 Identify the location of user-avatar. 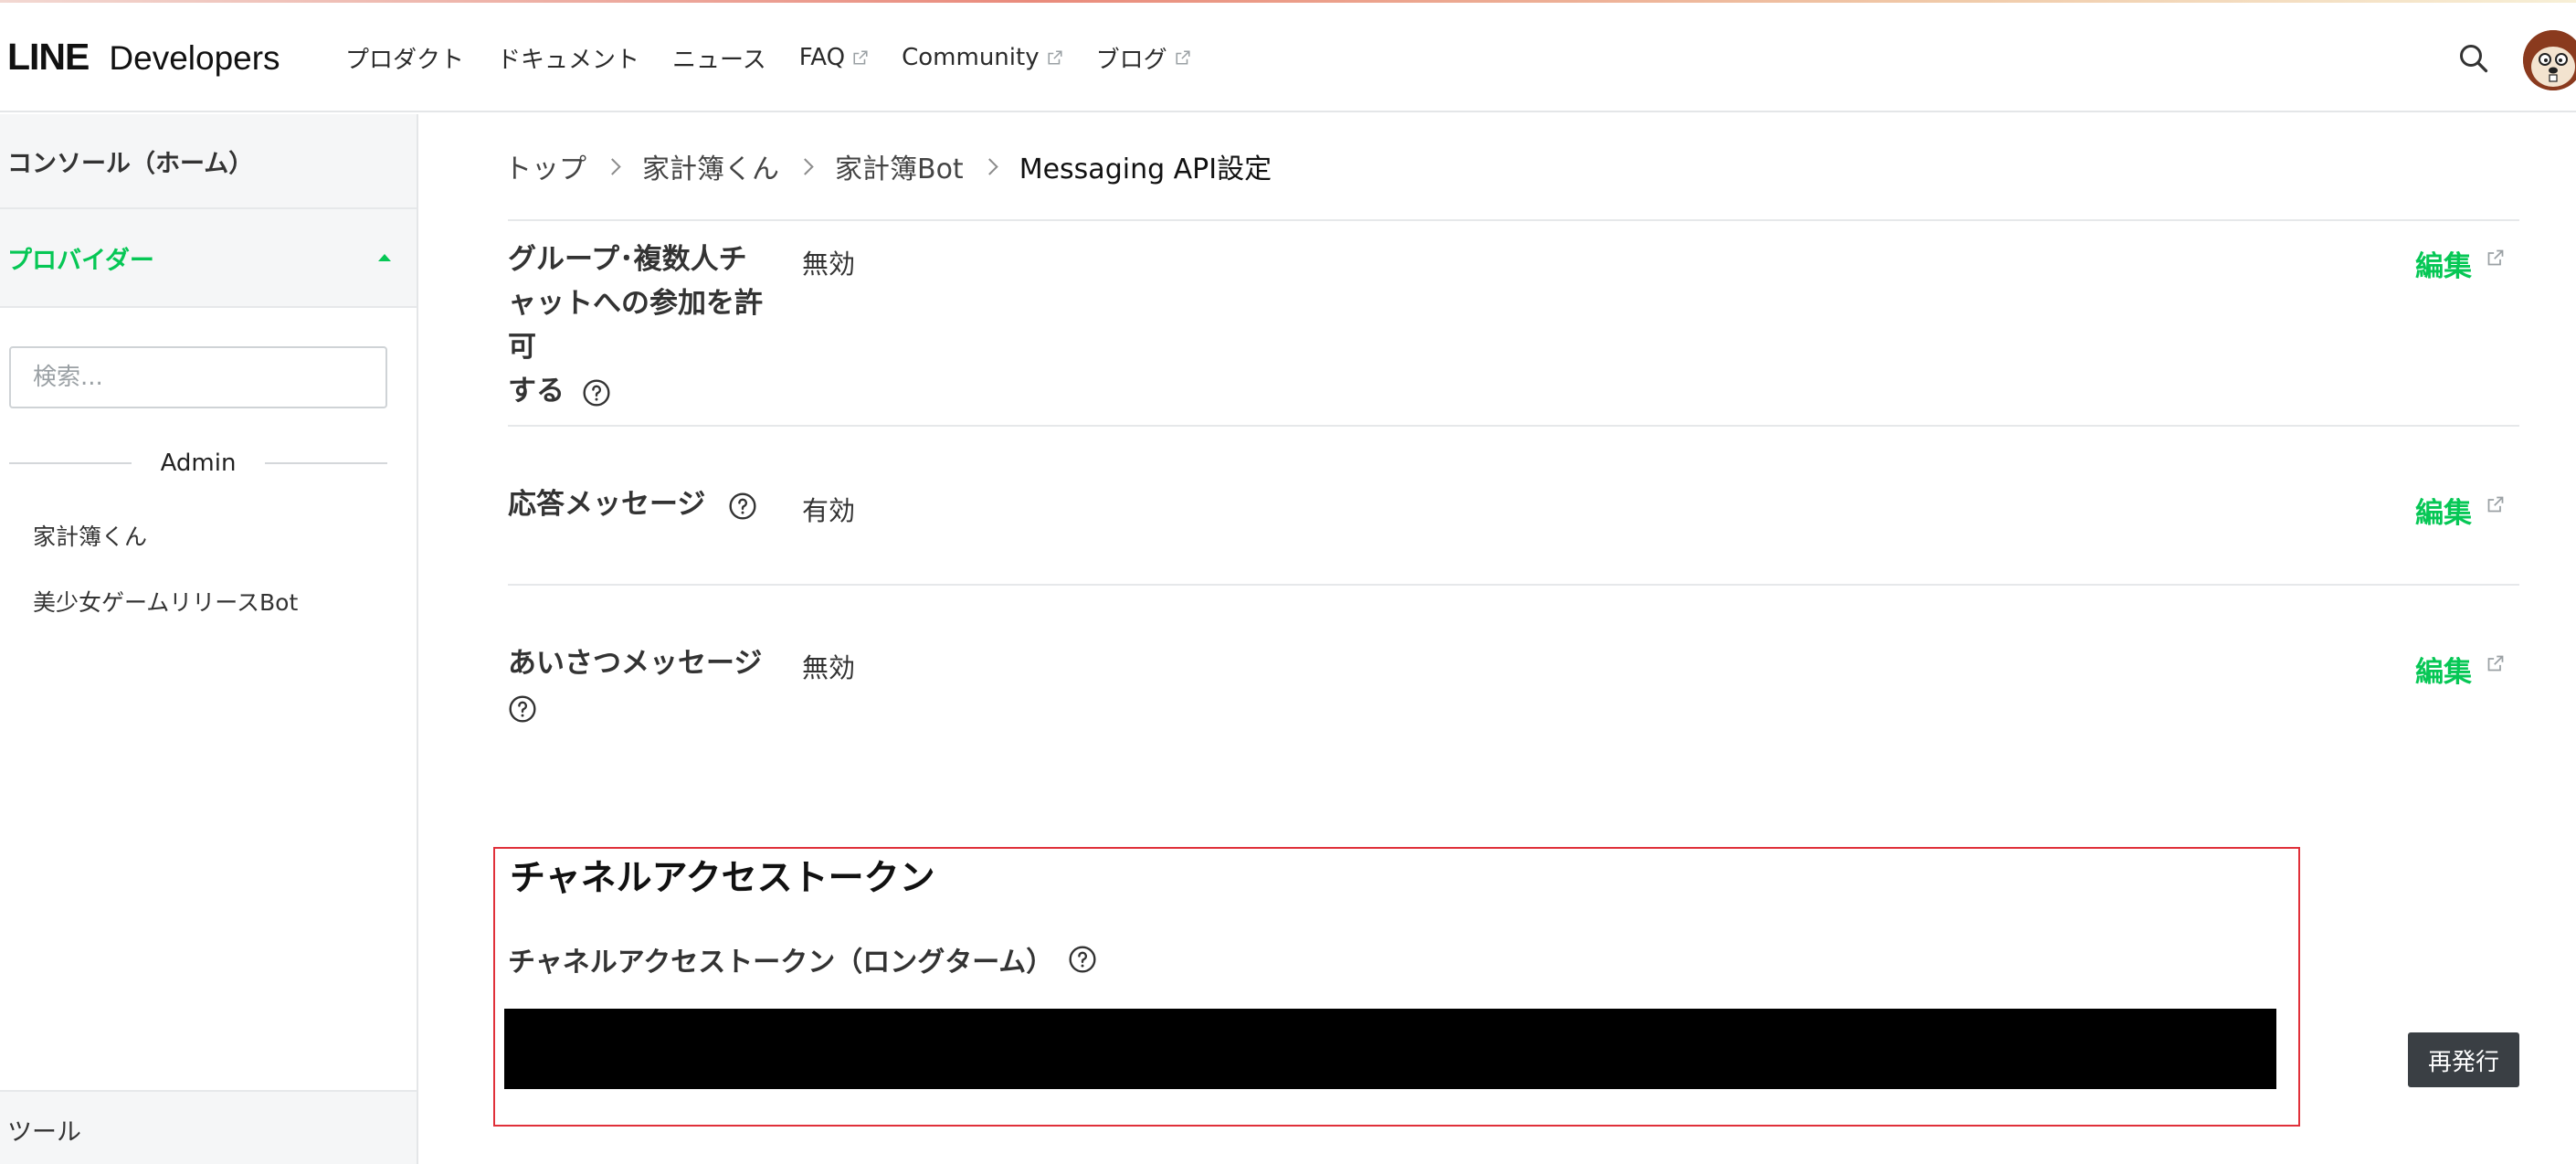
(2549, 60).